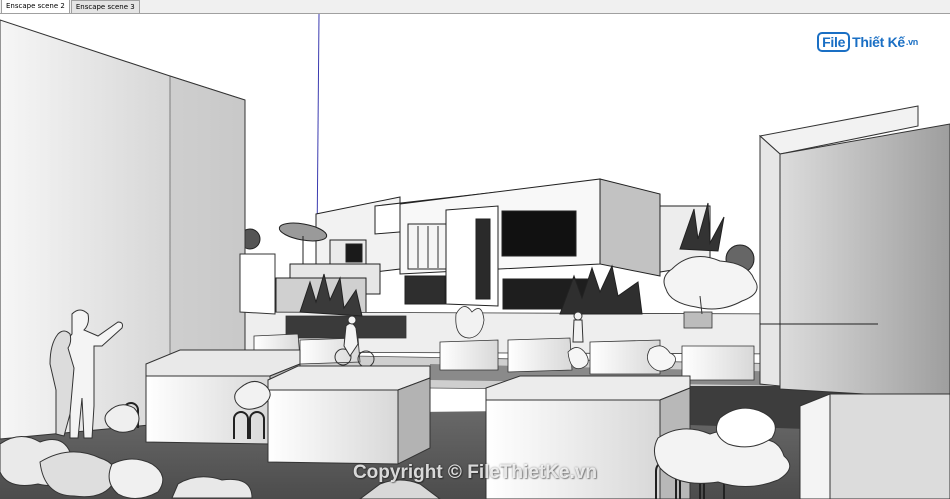 The width and height of the screenshot is (950, 499). Describe the element at coordinates (878, 42) in the screenshot. I see `logo-name: Thiết Kế` at that location.